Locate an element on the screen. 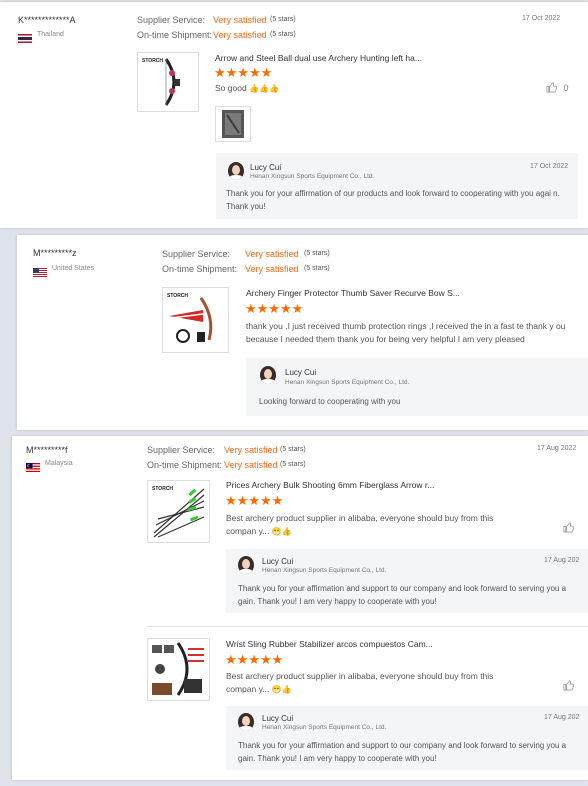  review-date: 17 Aug 2022 is located at coordinates (557, 448).